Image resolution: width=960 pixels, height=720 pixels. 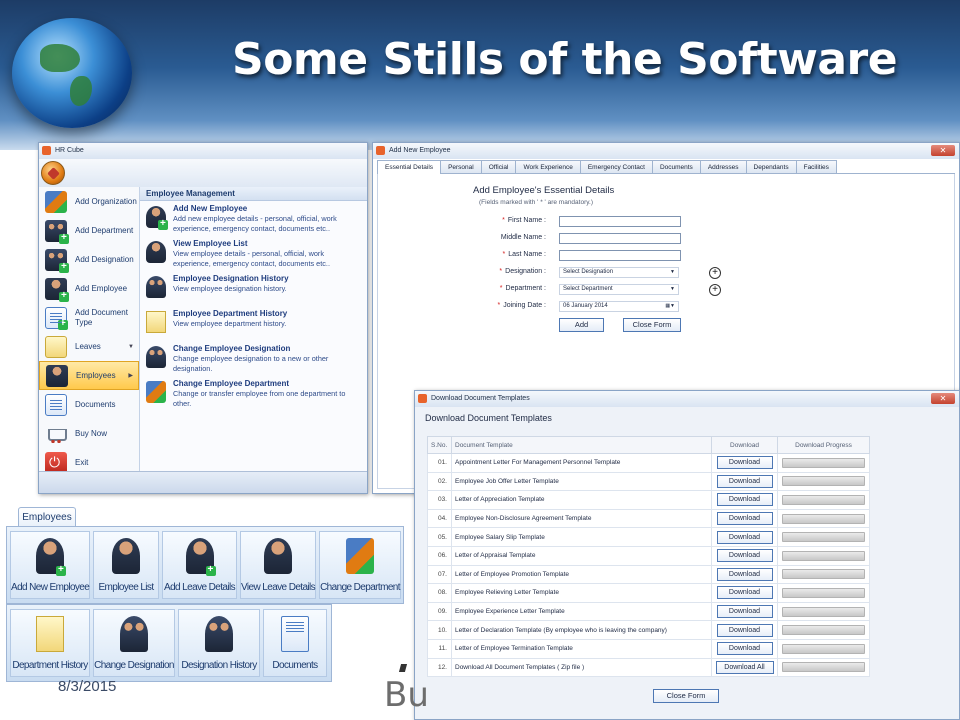 I want to click on row-number: 04., so click(x=439, y=518).